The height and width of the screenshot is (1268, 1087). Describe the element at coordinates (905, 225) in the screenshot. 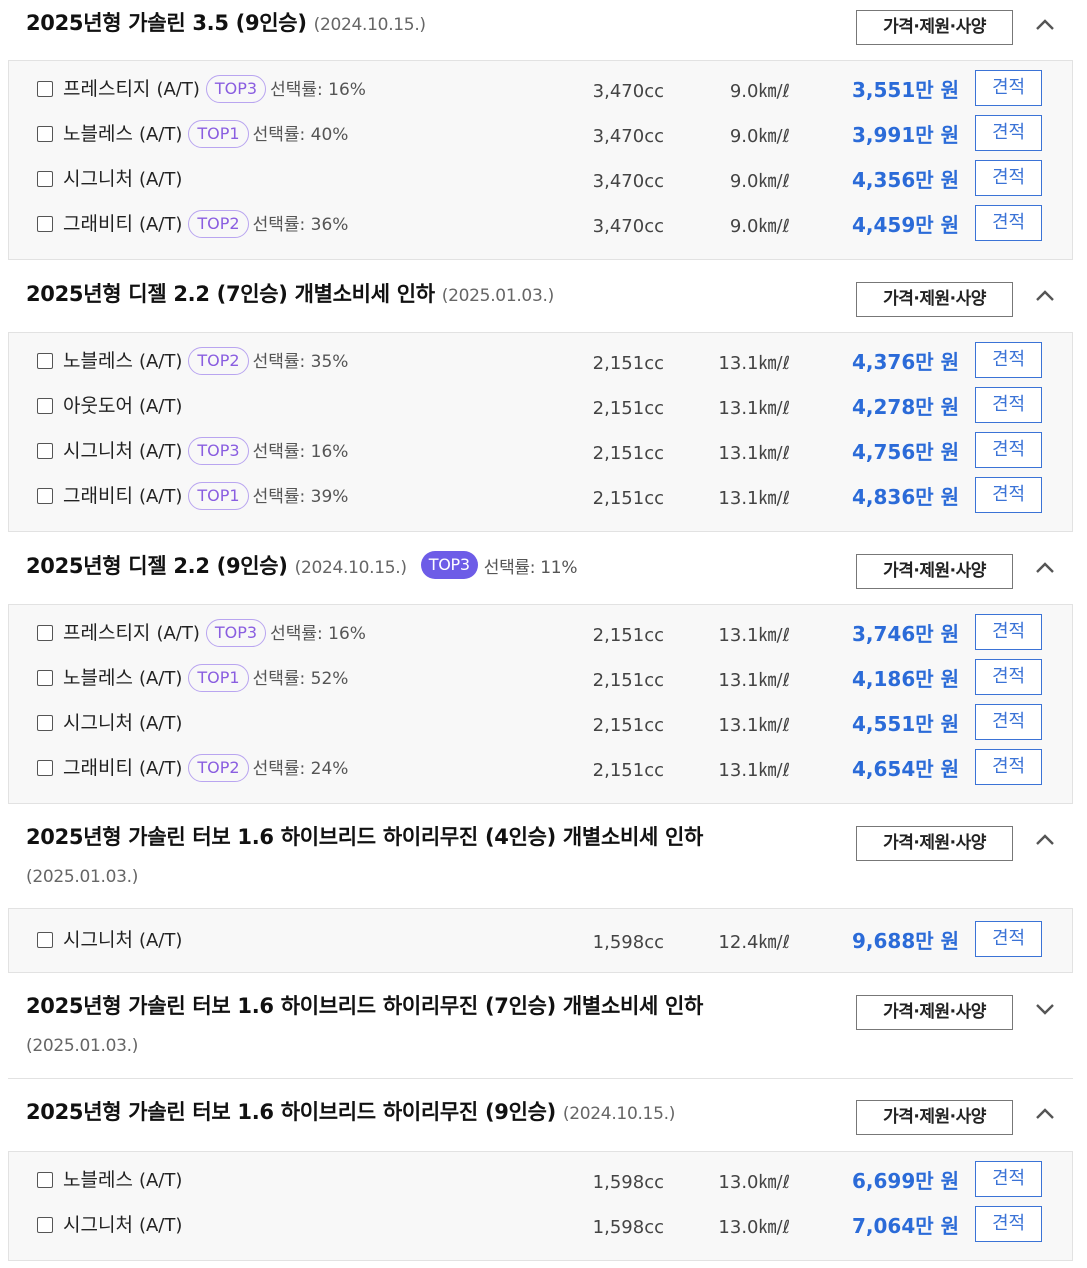

I see `price: 4,459만 원` at that location.